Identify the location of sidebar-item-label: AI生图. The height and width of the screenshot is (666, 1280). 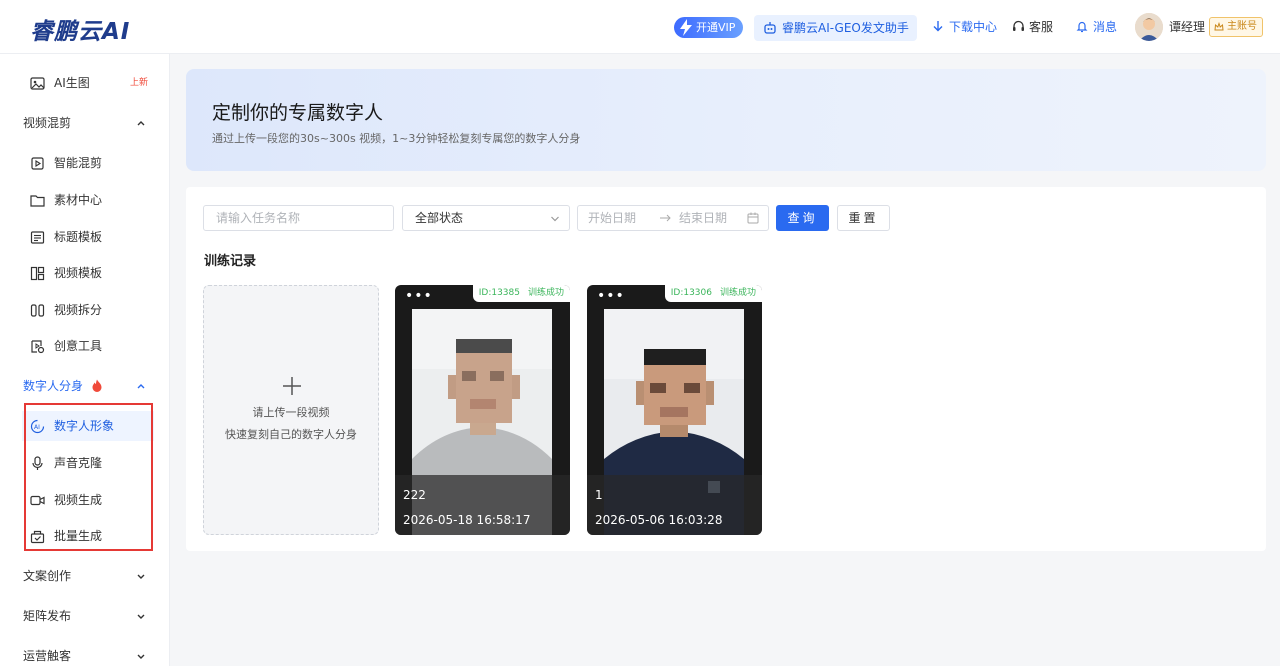
(72, 83).